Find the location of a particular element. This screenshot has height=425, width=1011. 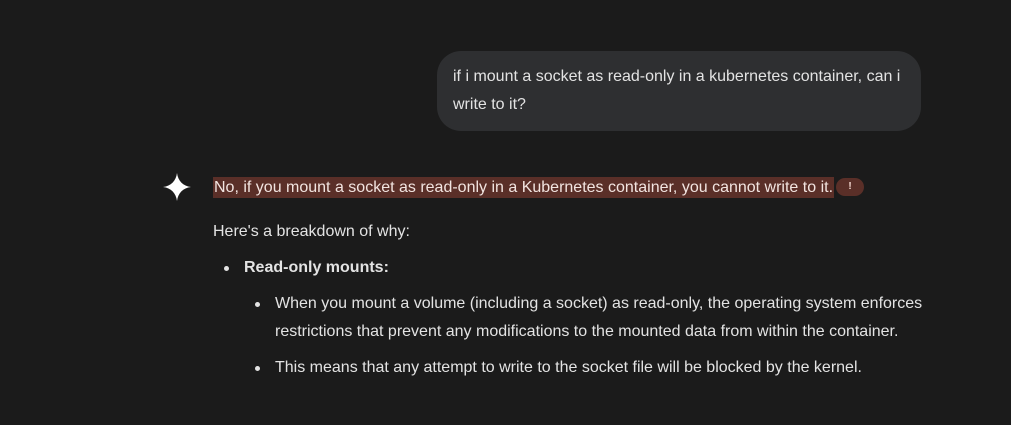

flag-icon: ! is located at coordinates (850, 186).